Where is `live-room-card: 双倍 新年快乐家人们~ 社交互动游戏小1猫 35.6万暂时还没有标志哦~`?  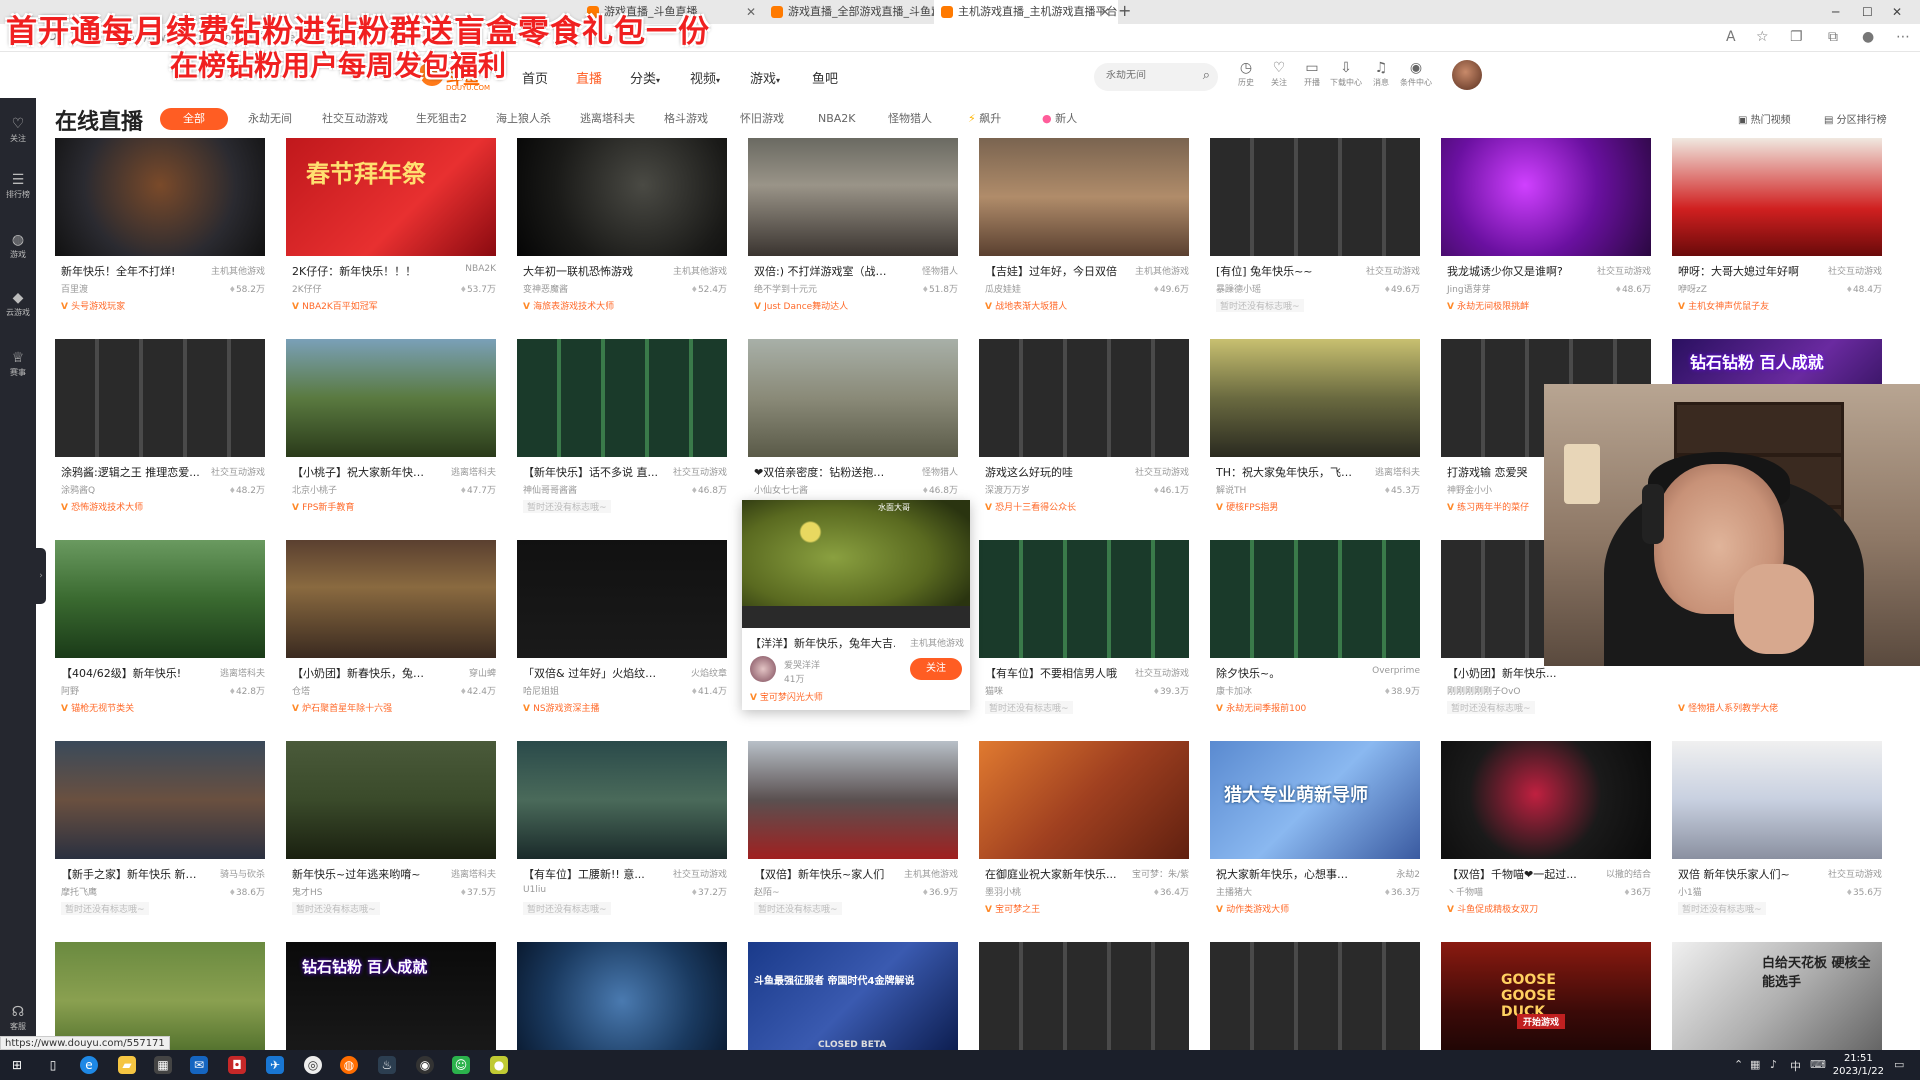 live-room-card: 双倍 新年快乐家人们~ 社交互动游戏小1猫 35.6万暂时还没有标志哦~ is located at coordinates (1777, 832).